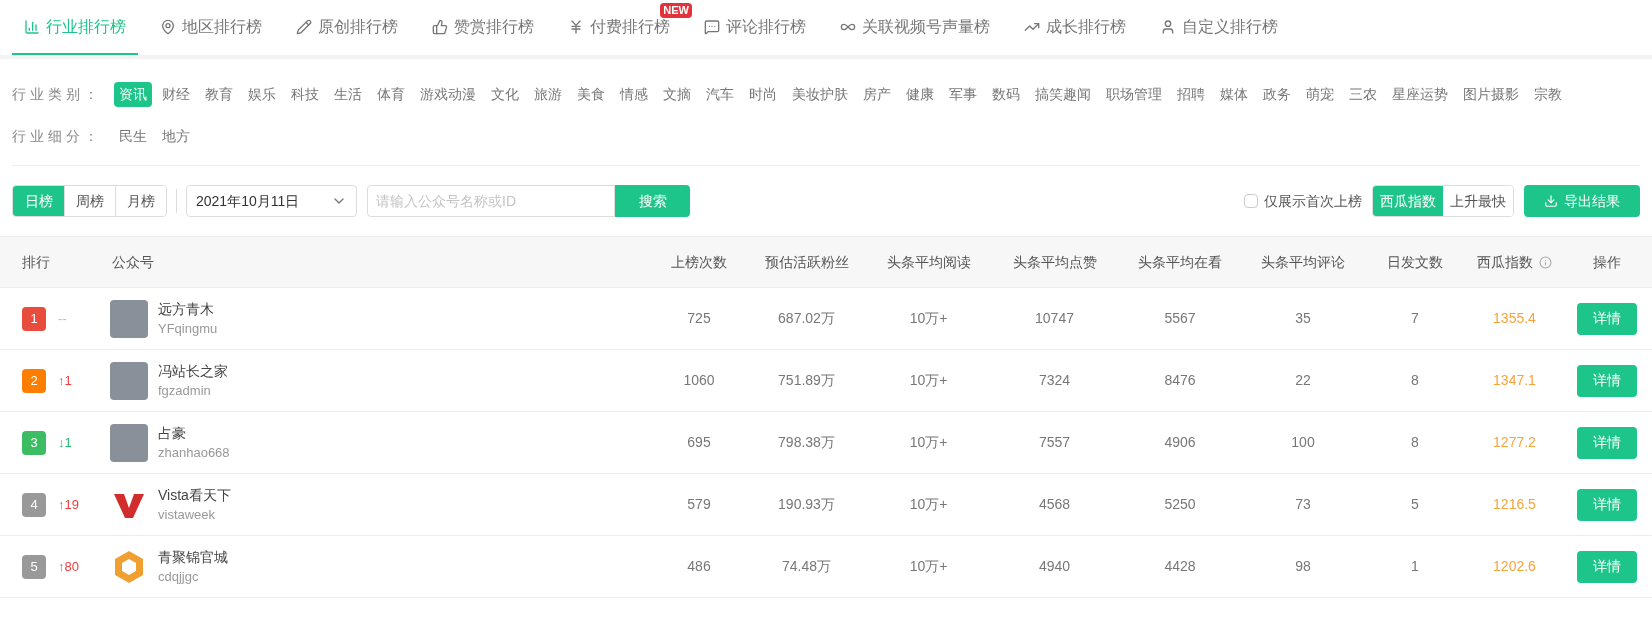  I want to click on filter-chip: 体育, so click(391, 94).